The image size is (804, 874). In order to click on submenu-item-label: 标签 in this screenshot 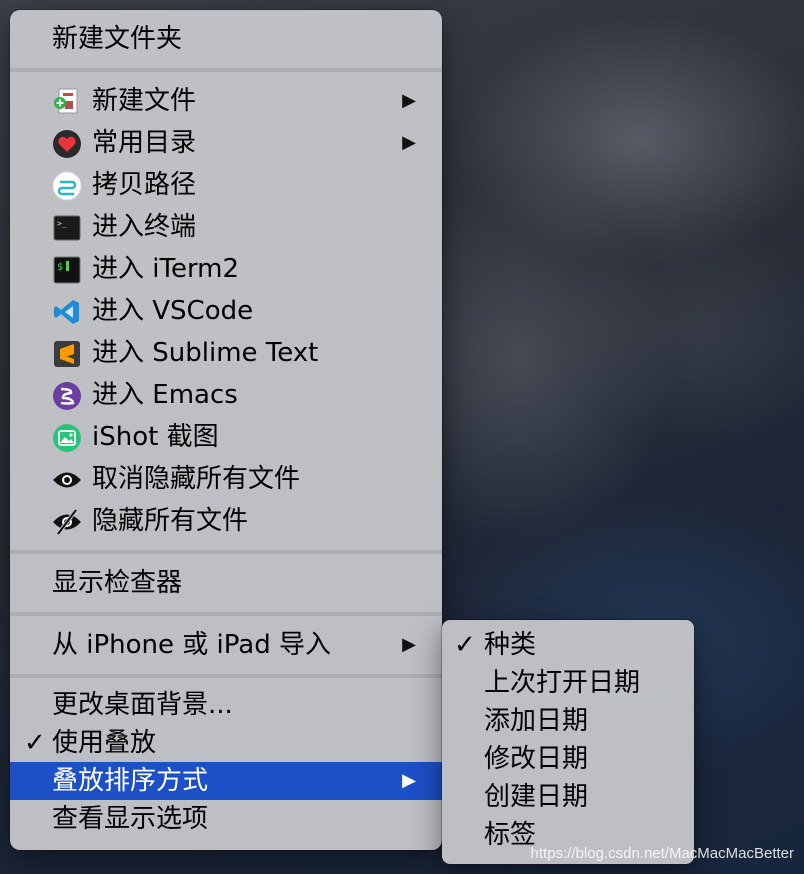, I will do `click(510, 835)`.